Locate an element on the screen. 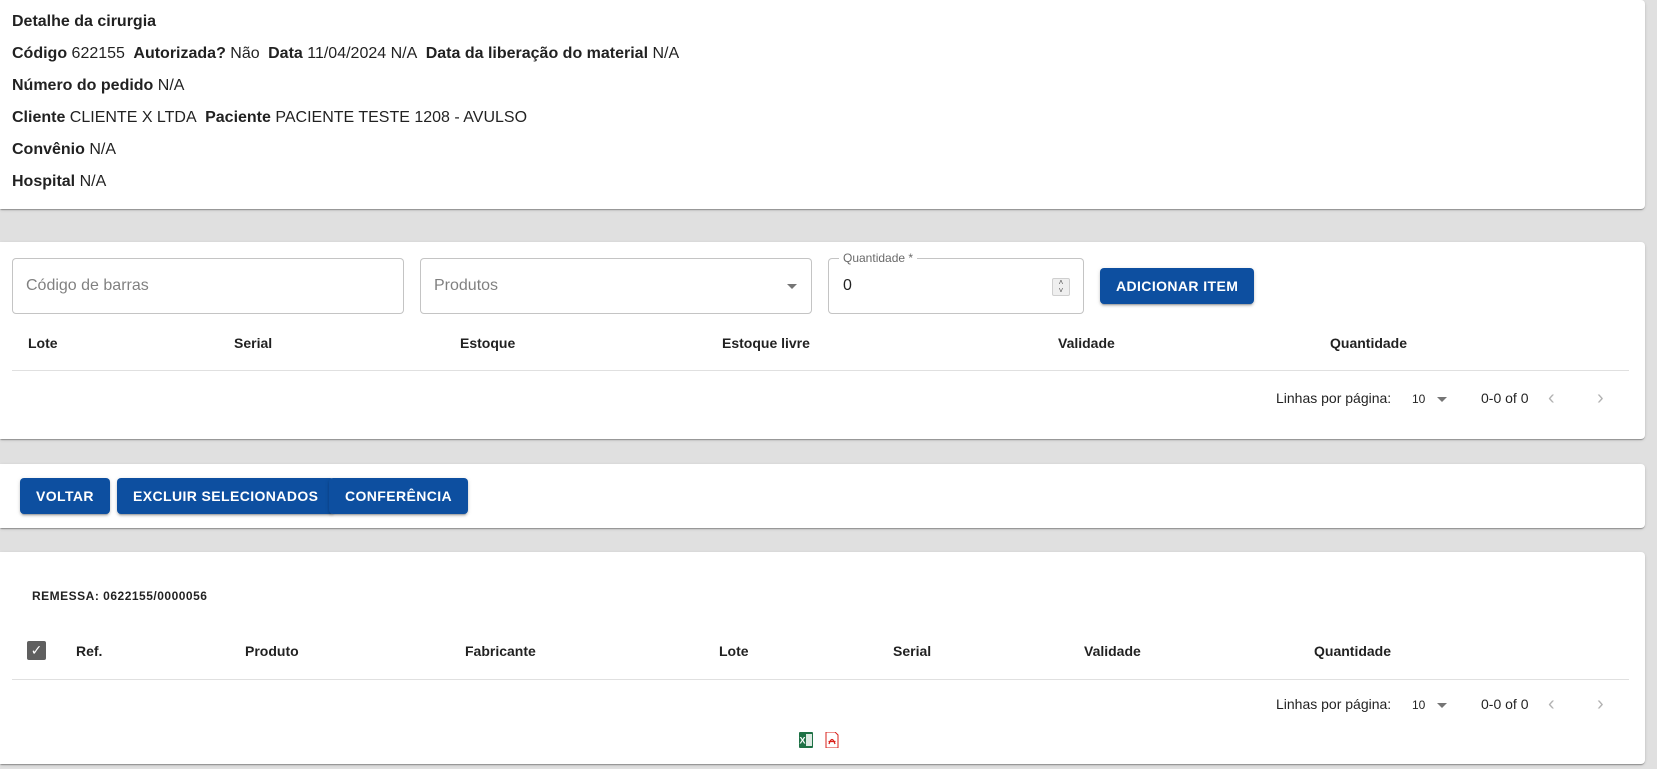 This screenshot has height=769, width=1657. voltar-button: VOLTAR is located at coordinates (65, 496).